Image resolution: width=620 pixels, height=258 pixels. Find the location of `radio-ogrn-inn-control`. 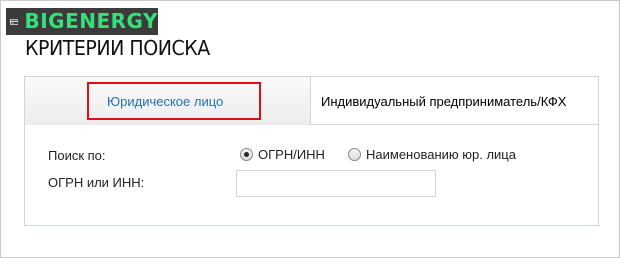

radio-ogrn-inn-control is located at coordinates (246, 154).